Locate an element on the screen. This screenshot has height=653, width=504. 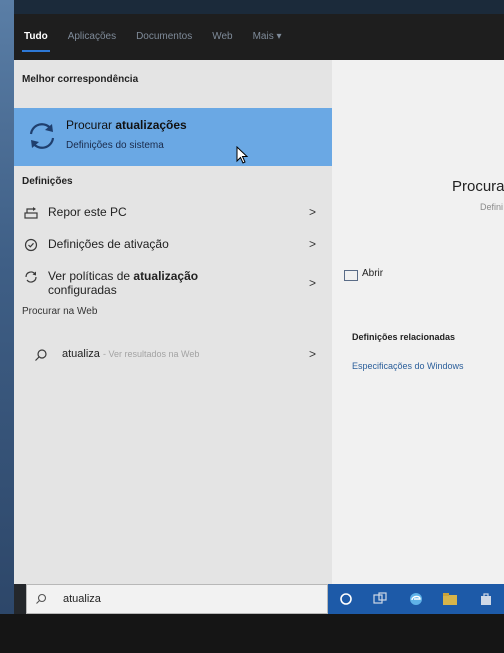
best-match-title-bold: atualizações is located at coordinates (151, 125).